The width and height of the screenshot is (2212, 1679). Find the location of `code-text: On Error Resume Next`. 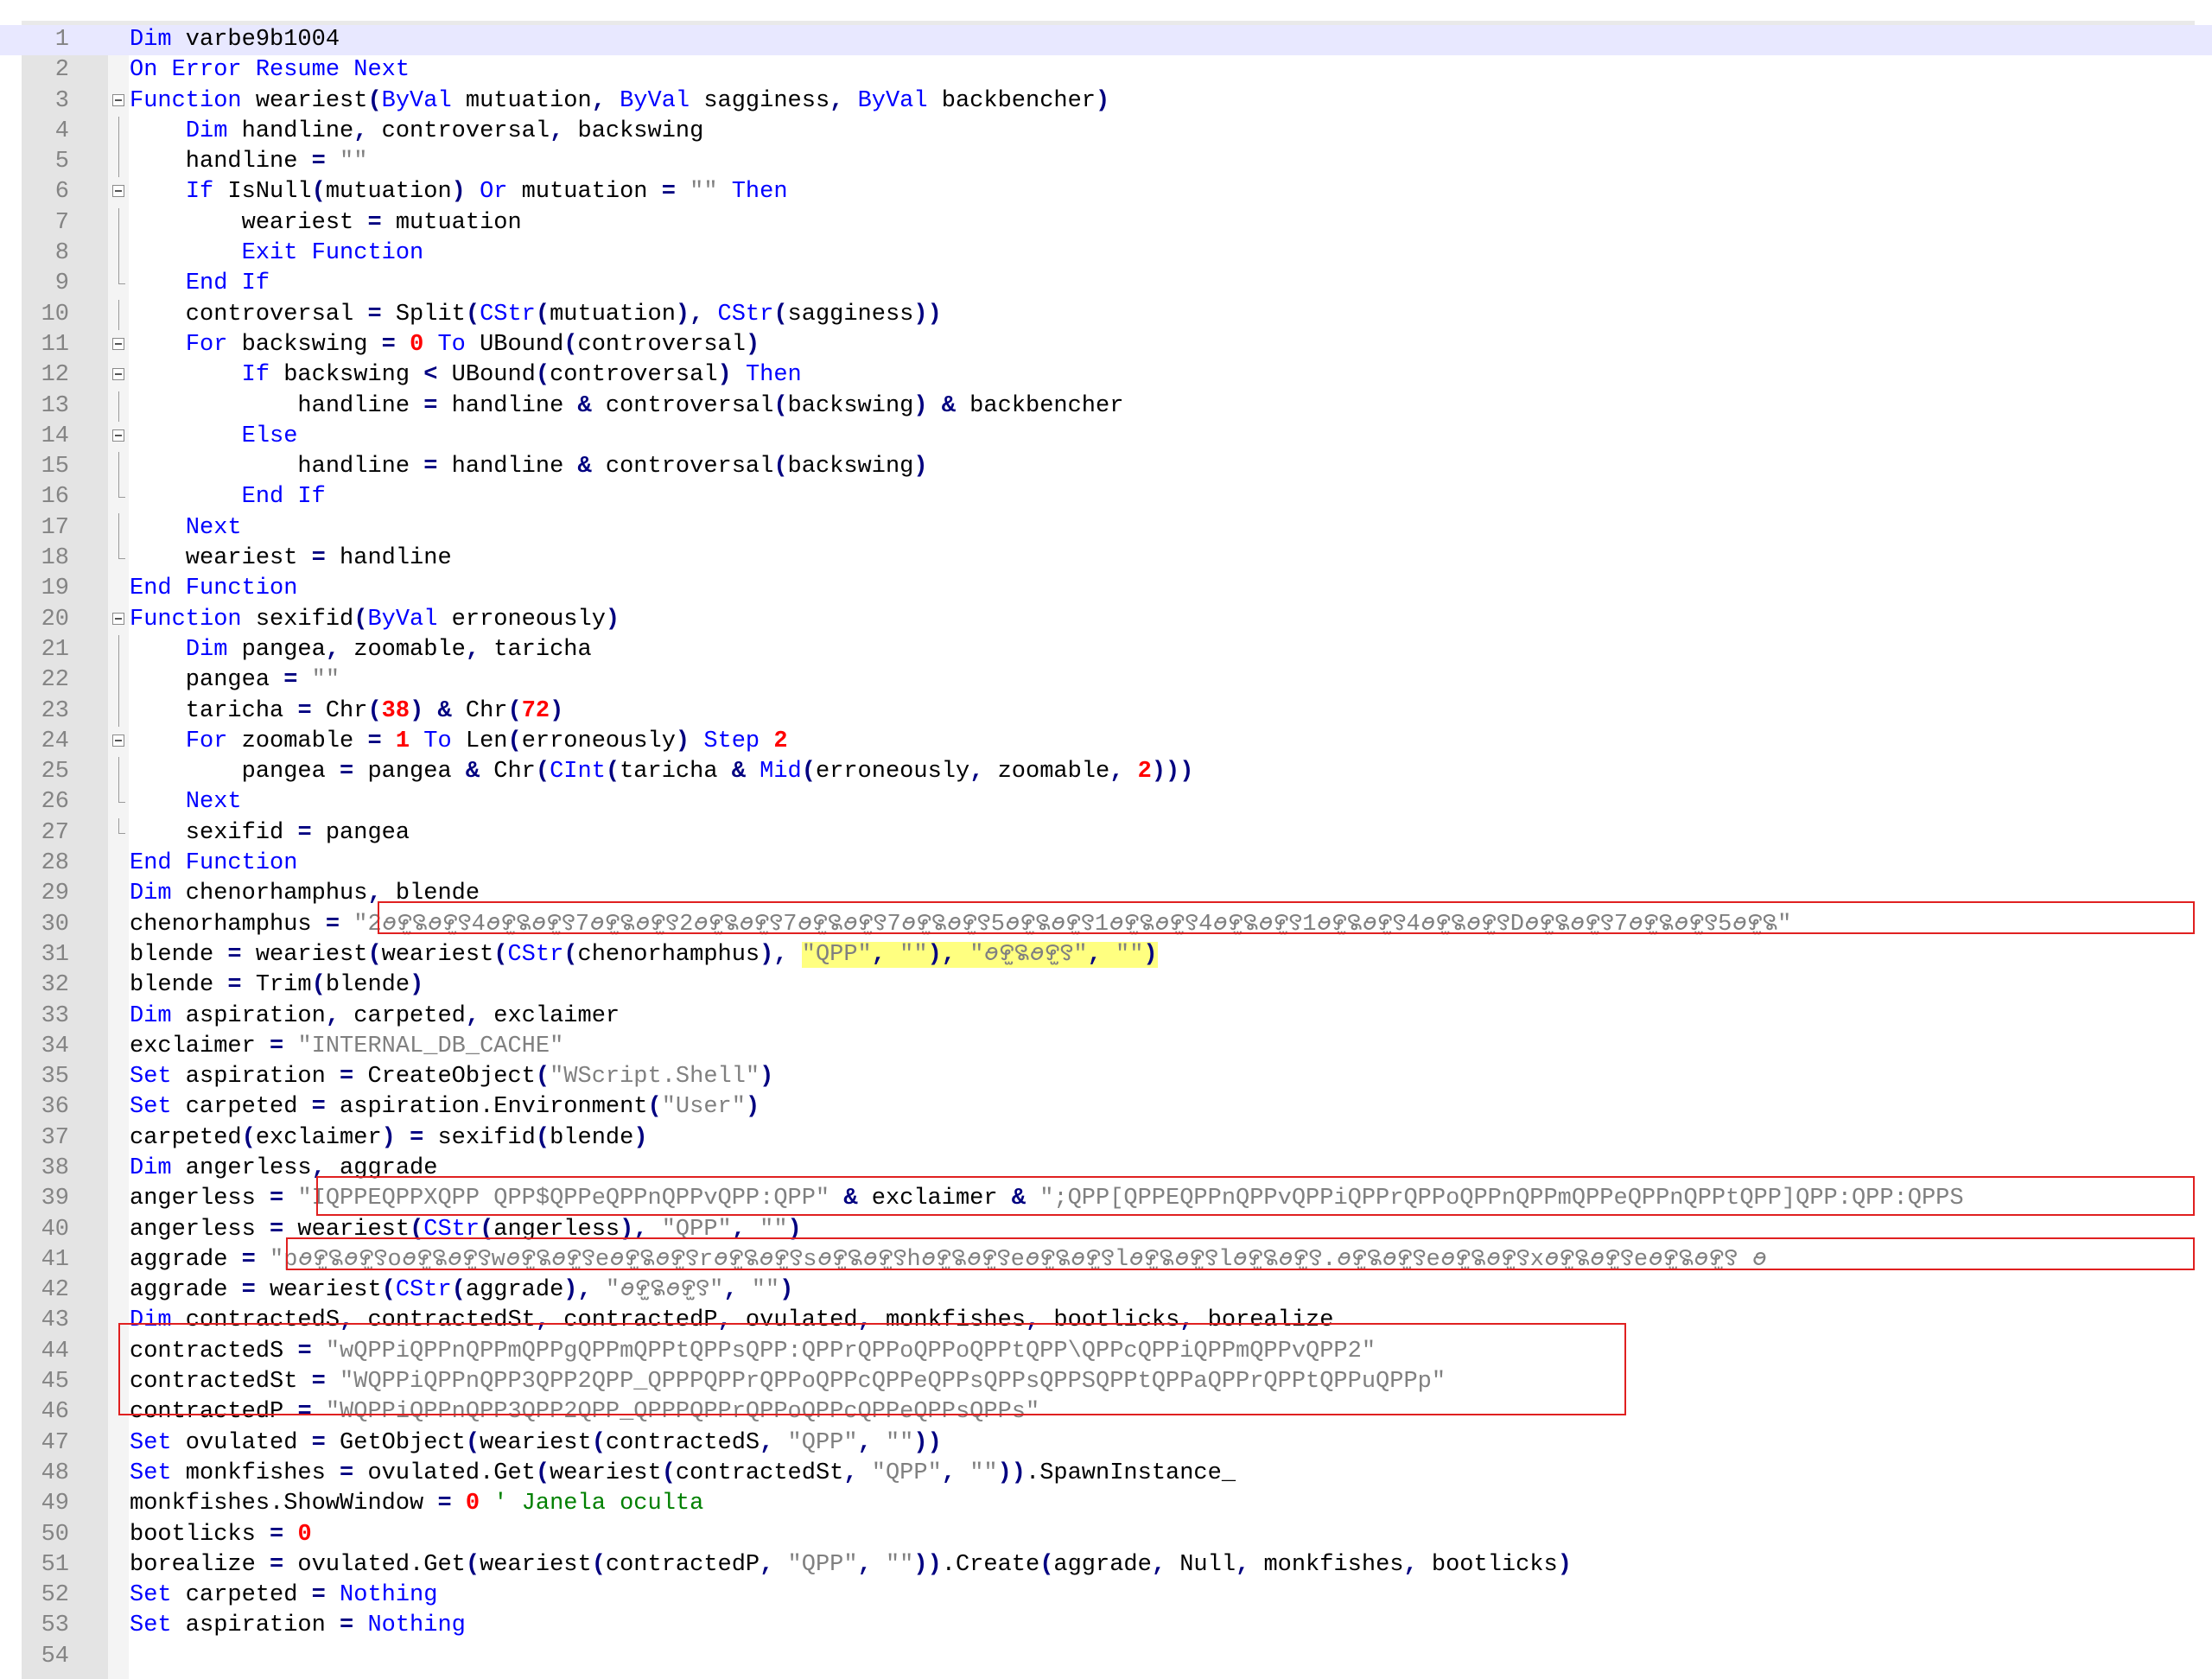

code-text: On Error Resume Next is located at coordinates (270, 70).